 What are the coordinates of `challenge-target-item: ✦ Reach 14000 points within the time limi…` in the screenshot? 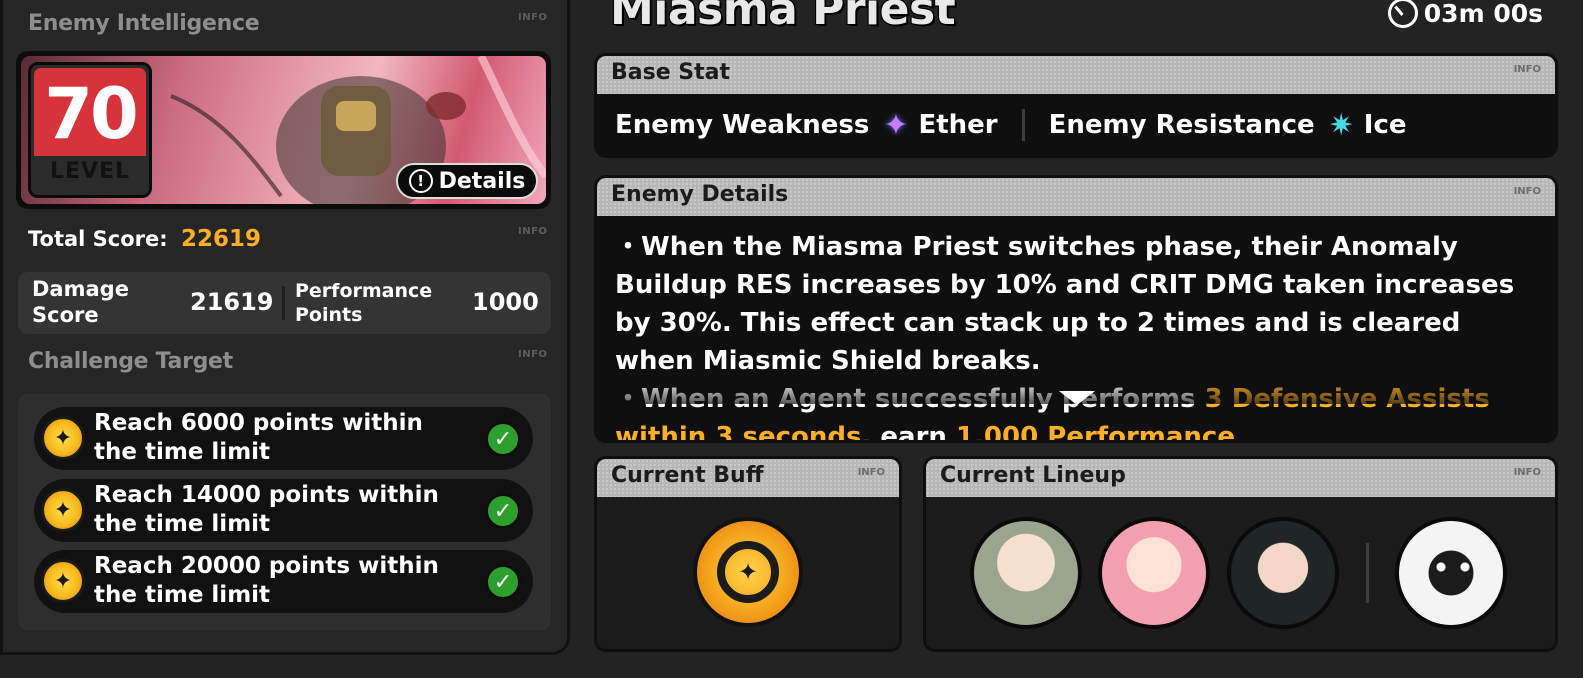 It's located at (283, 510).